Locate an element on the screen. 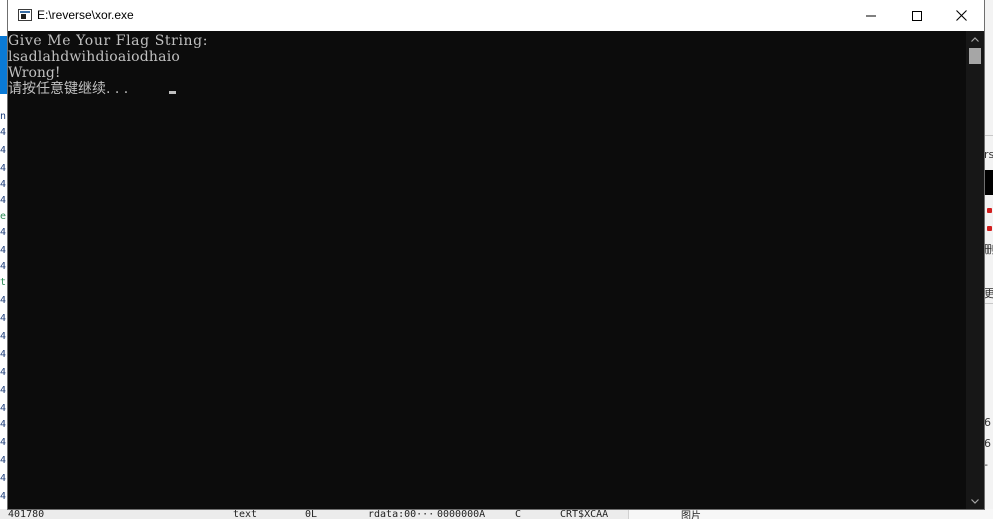  chevron-down-icon is located at coordinates (975, 501).